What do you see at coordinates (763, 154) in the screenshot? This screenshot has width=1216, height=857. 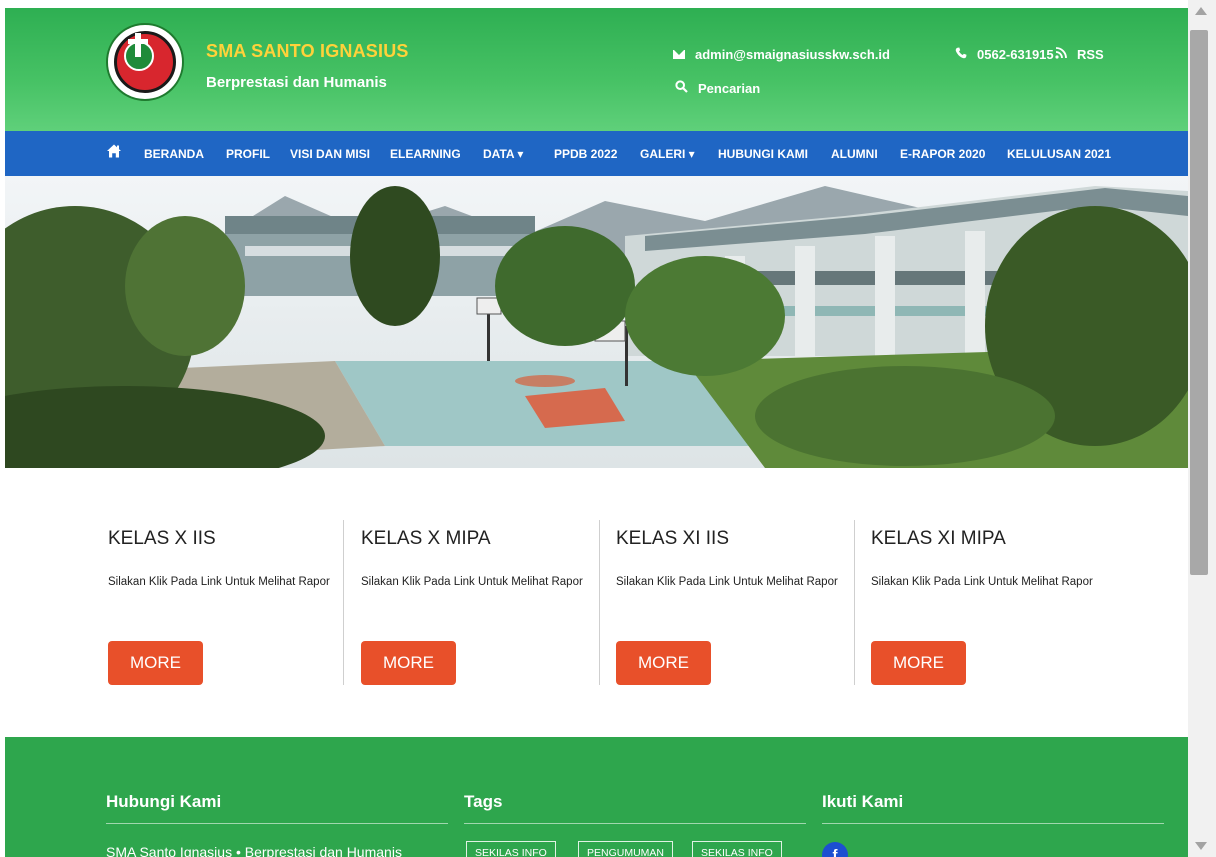 I see `nav-item-hubungi-kami: HUBUNGI KAMI` at bounding box center [763, 154].